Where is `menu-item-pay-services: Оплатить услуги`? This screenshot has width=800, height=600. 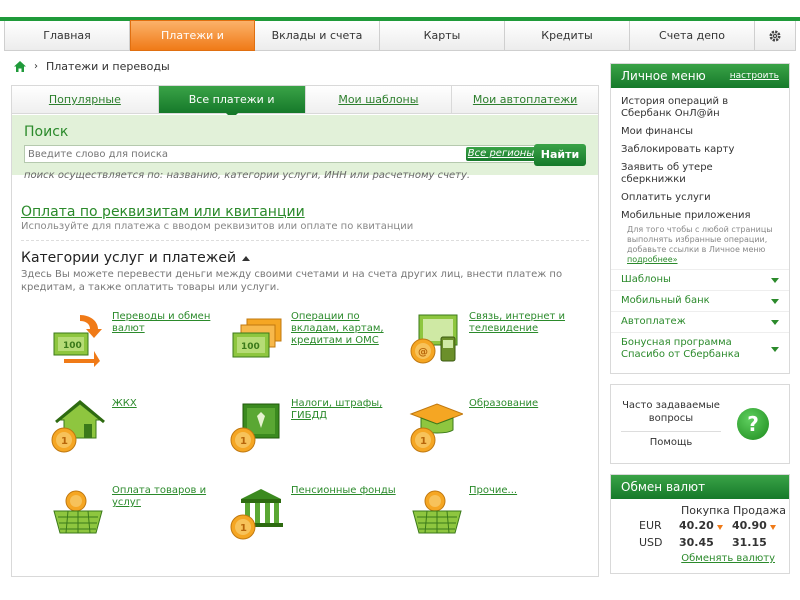 menu-item-pay-services: Оплатить услуги is located at coordinates (700, 198).